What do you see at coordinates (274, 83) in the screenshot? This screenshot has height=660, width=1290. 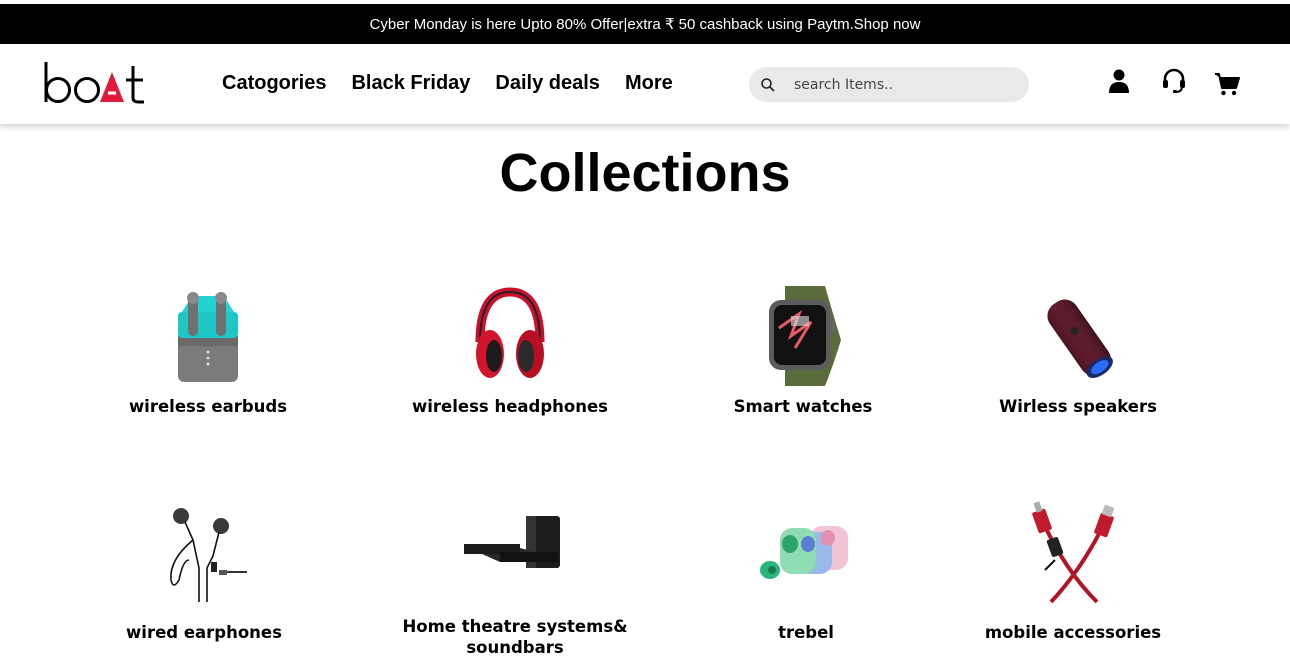 I see `nav-item-categories: Catogories` at bounding box center [274, 83].